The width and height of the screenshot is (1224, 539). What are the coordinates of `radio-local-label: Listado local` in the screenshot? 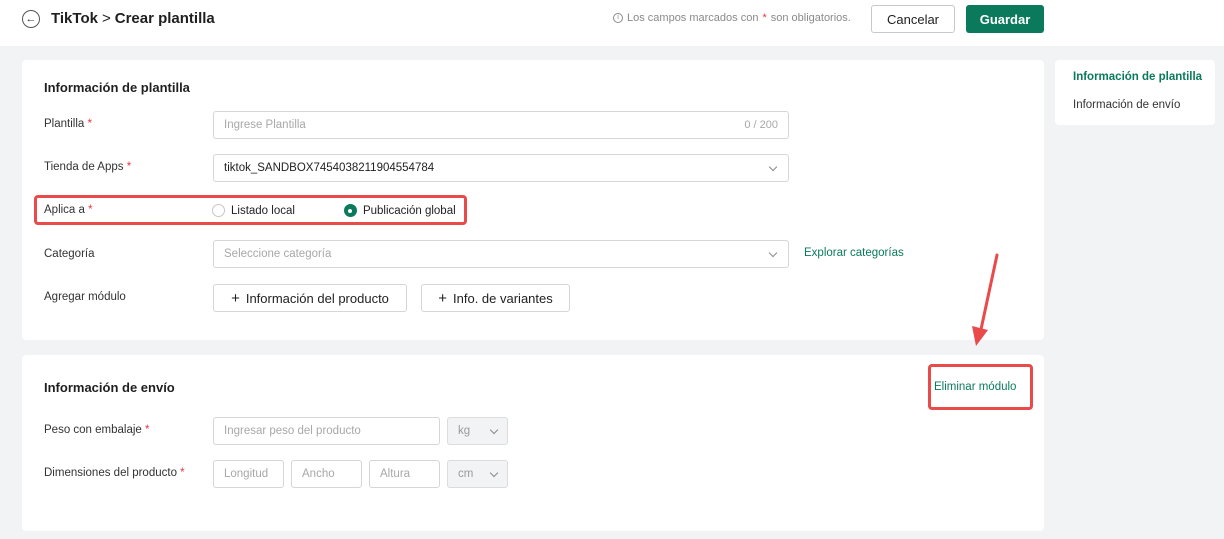 It's located at (263, 210).